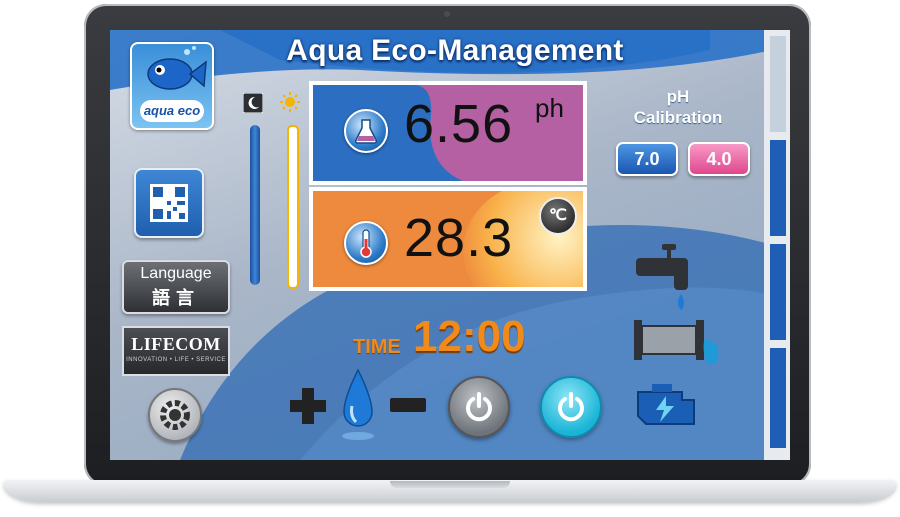  What do you see at coordinates (678, 107) in the screenshot?
I see `calibration-label: pH Calibration` at bounding box center [678, 107].